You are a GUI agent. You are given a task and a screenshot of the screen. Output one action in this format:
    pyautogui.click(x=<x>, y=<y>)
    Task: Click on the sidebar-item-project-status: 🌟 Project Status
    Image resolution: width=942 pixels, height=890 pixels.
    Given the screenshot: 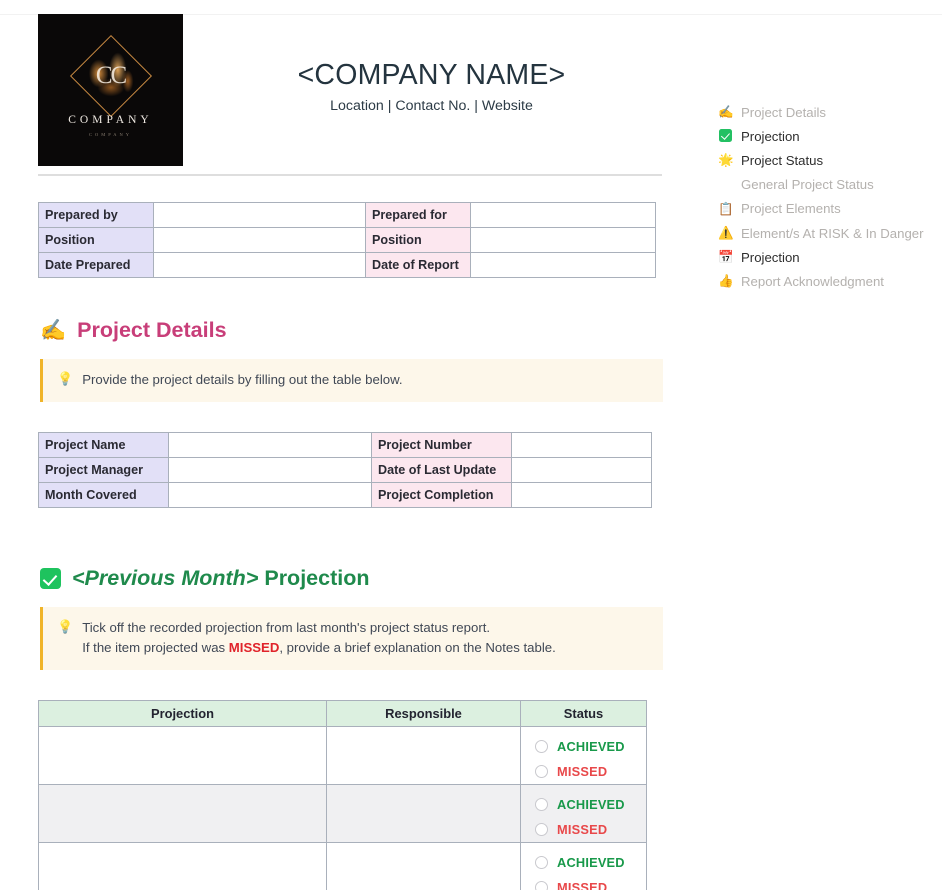 What is the action you would take?
    pyautogui.click(x=830, y=160)
    